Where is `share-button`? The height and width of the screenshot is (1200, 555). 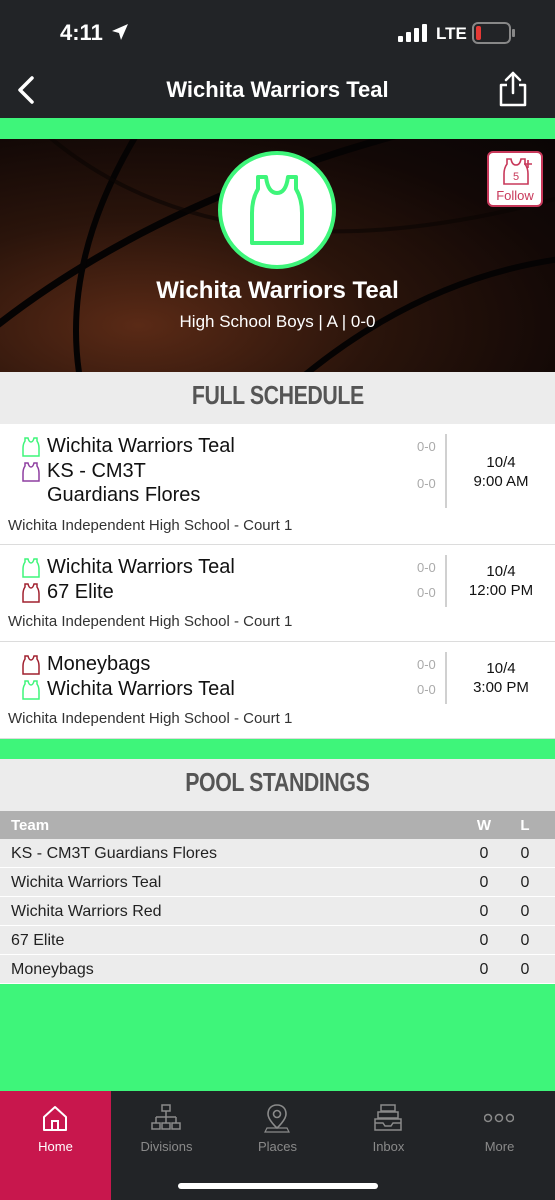 share-button is located at coordinates (513, 89).